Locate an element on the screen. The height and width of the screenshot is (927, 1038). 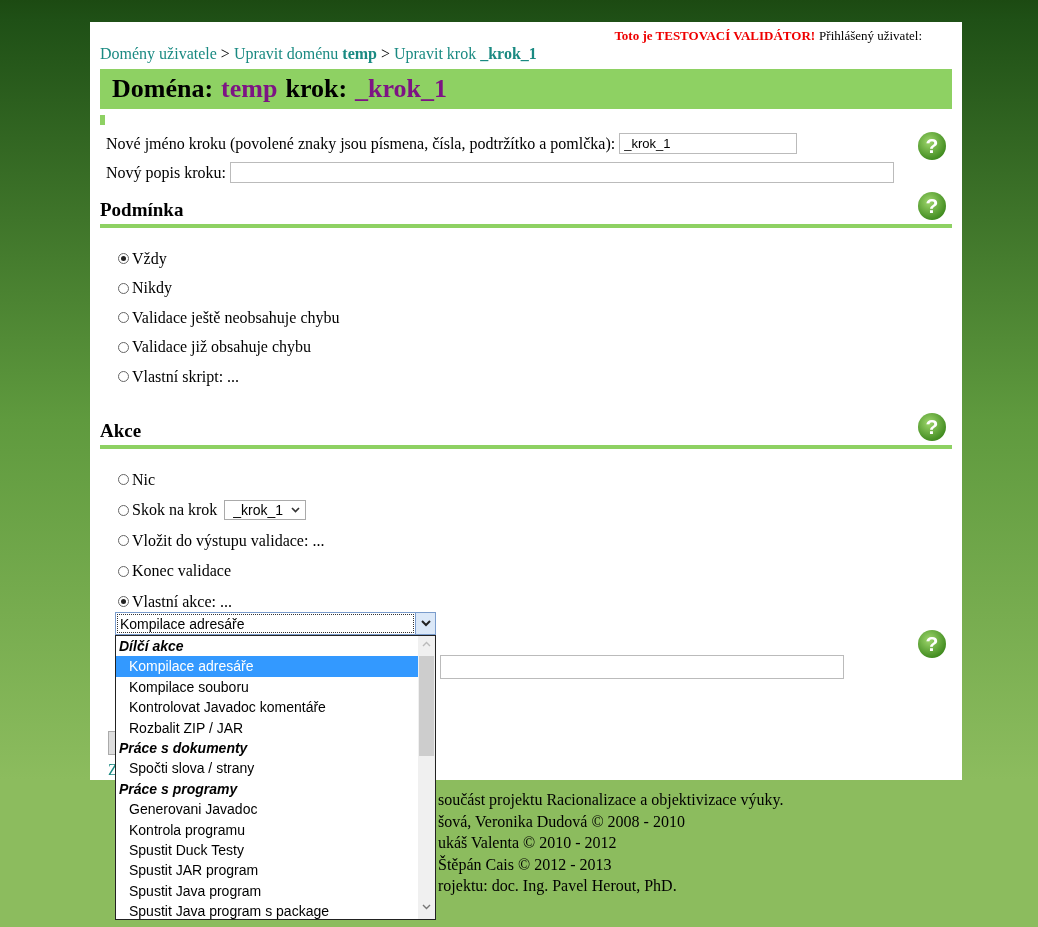
option-group-label: Práce s programy is located at coordinates (178, 789).